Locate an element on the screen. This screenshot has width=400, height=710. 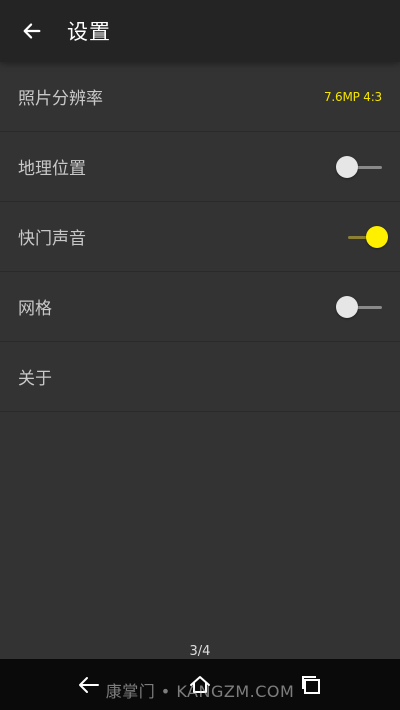
setting-shutter-sound: 快门声音 is located at coordinates (200, 237).